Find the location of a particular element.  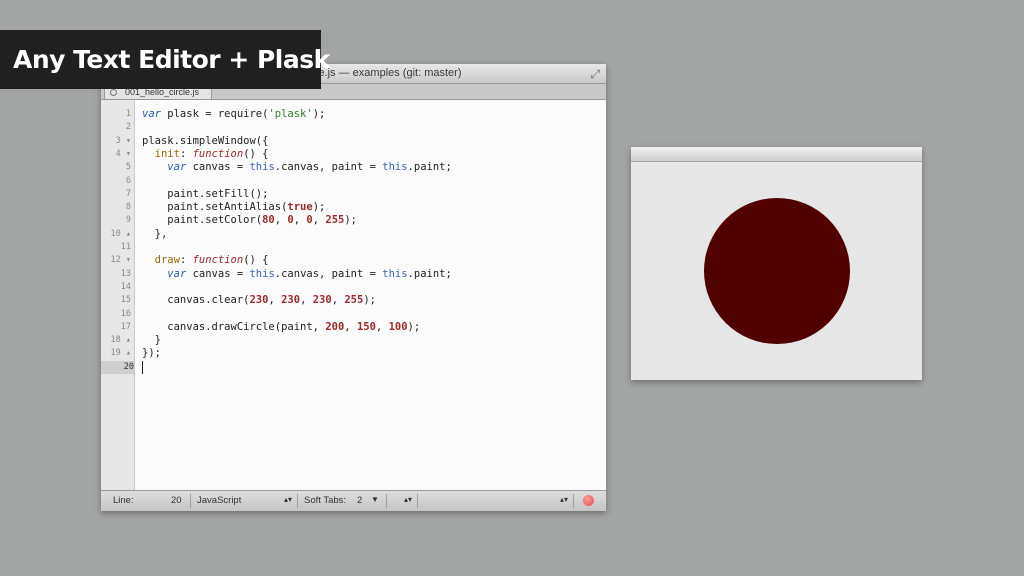

line-number: 13 is located at coordinates (116, 274).